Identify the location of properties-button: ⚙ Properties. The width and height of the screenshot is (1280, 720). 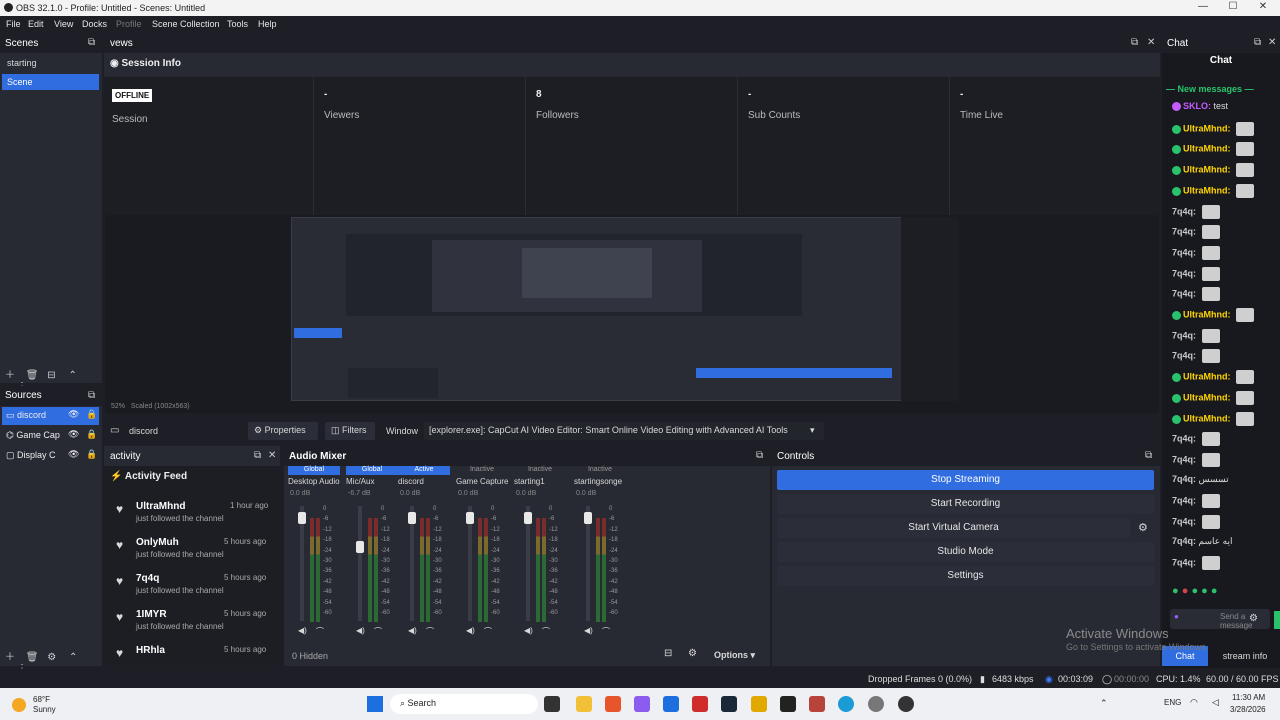
(283, 431).